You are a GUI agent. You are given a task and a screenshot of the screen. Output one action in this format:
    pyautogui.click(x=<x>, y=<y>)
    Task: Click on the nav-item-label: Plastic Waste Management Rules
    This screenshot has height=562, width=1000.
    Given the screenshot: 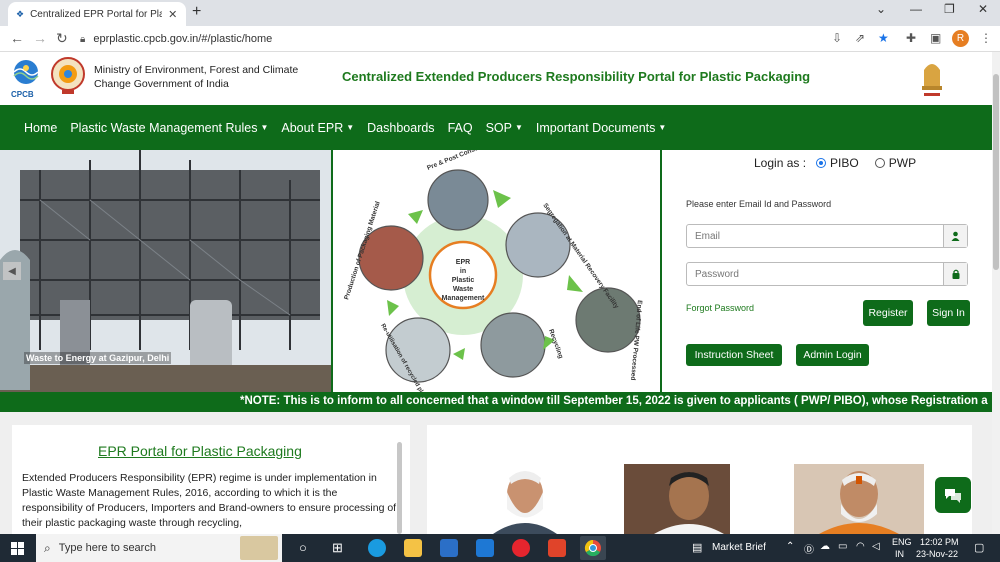 What is the action you would take?
    pyautogui.click(x=164, y=127)
    